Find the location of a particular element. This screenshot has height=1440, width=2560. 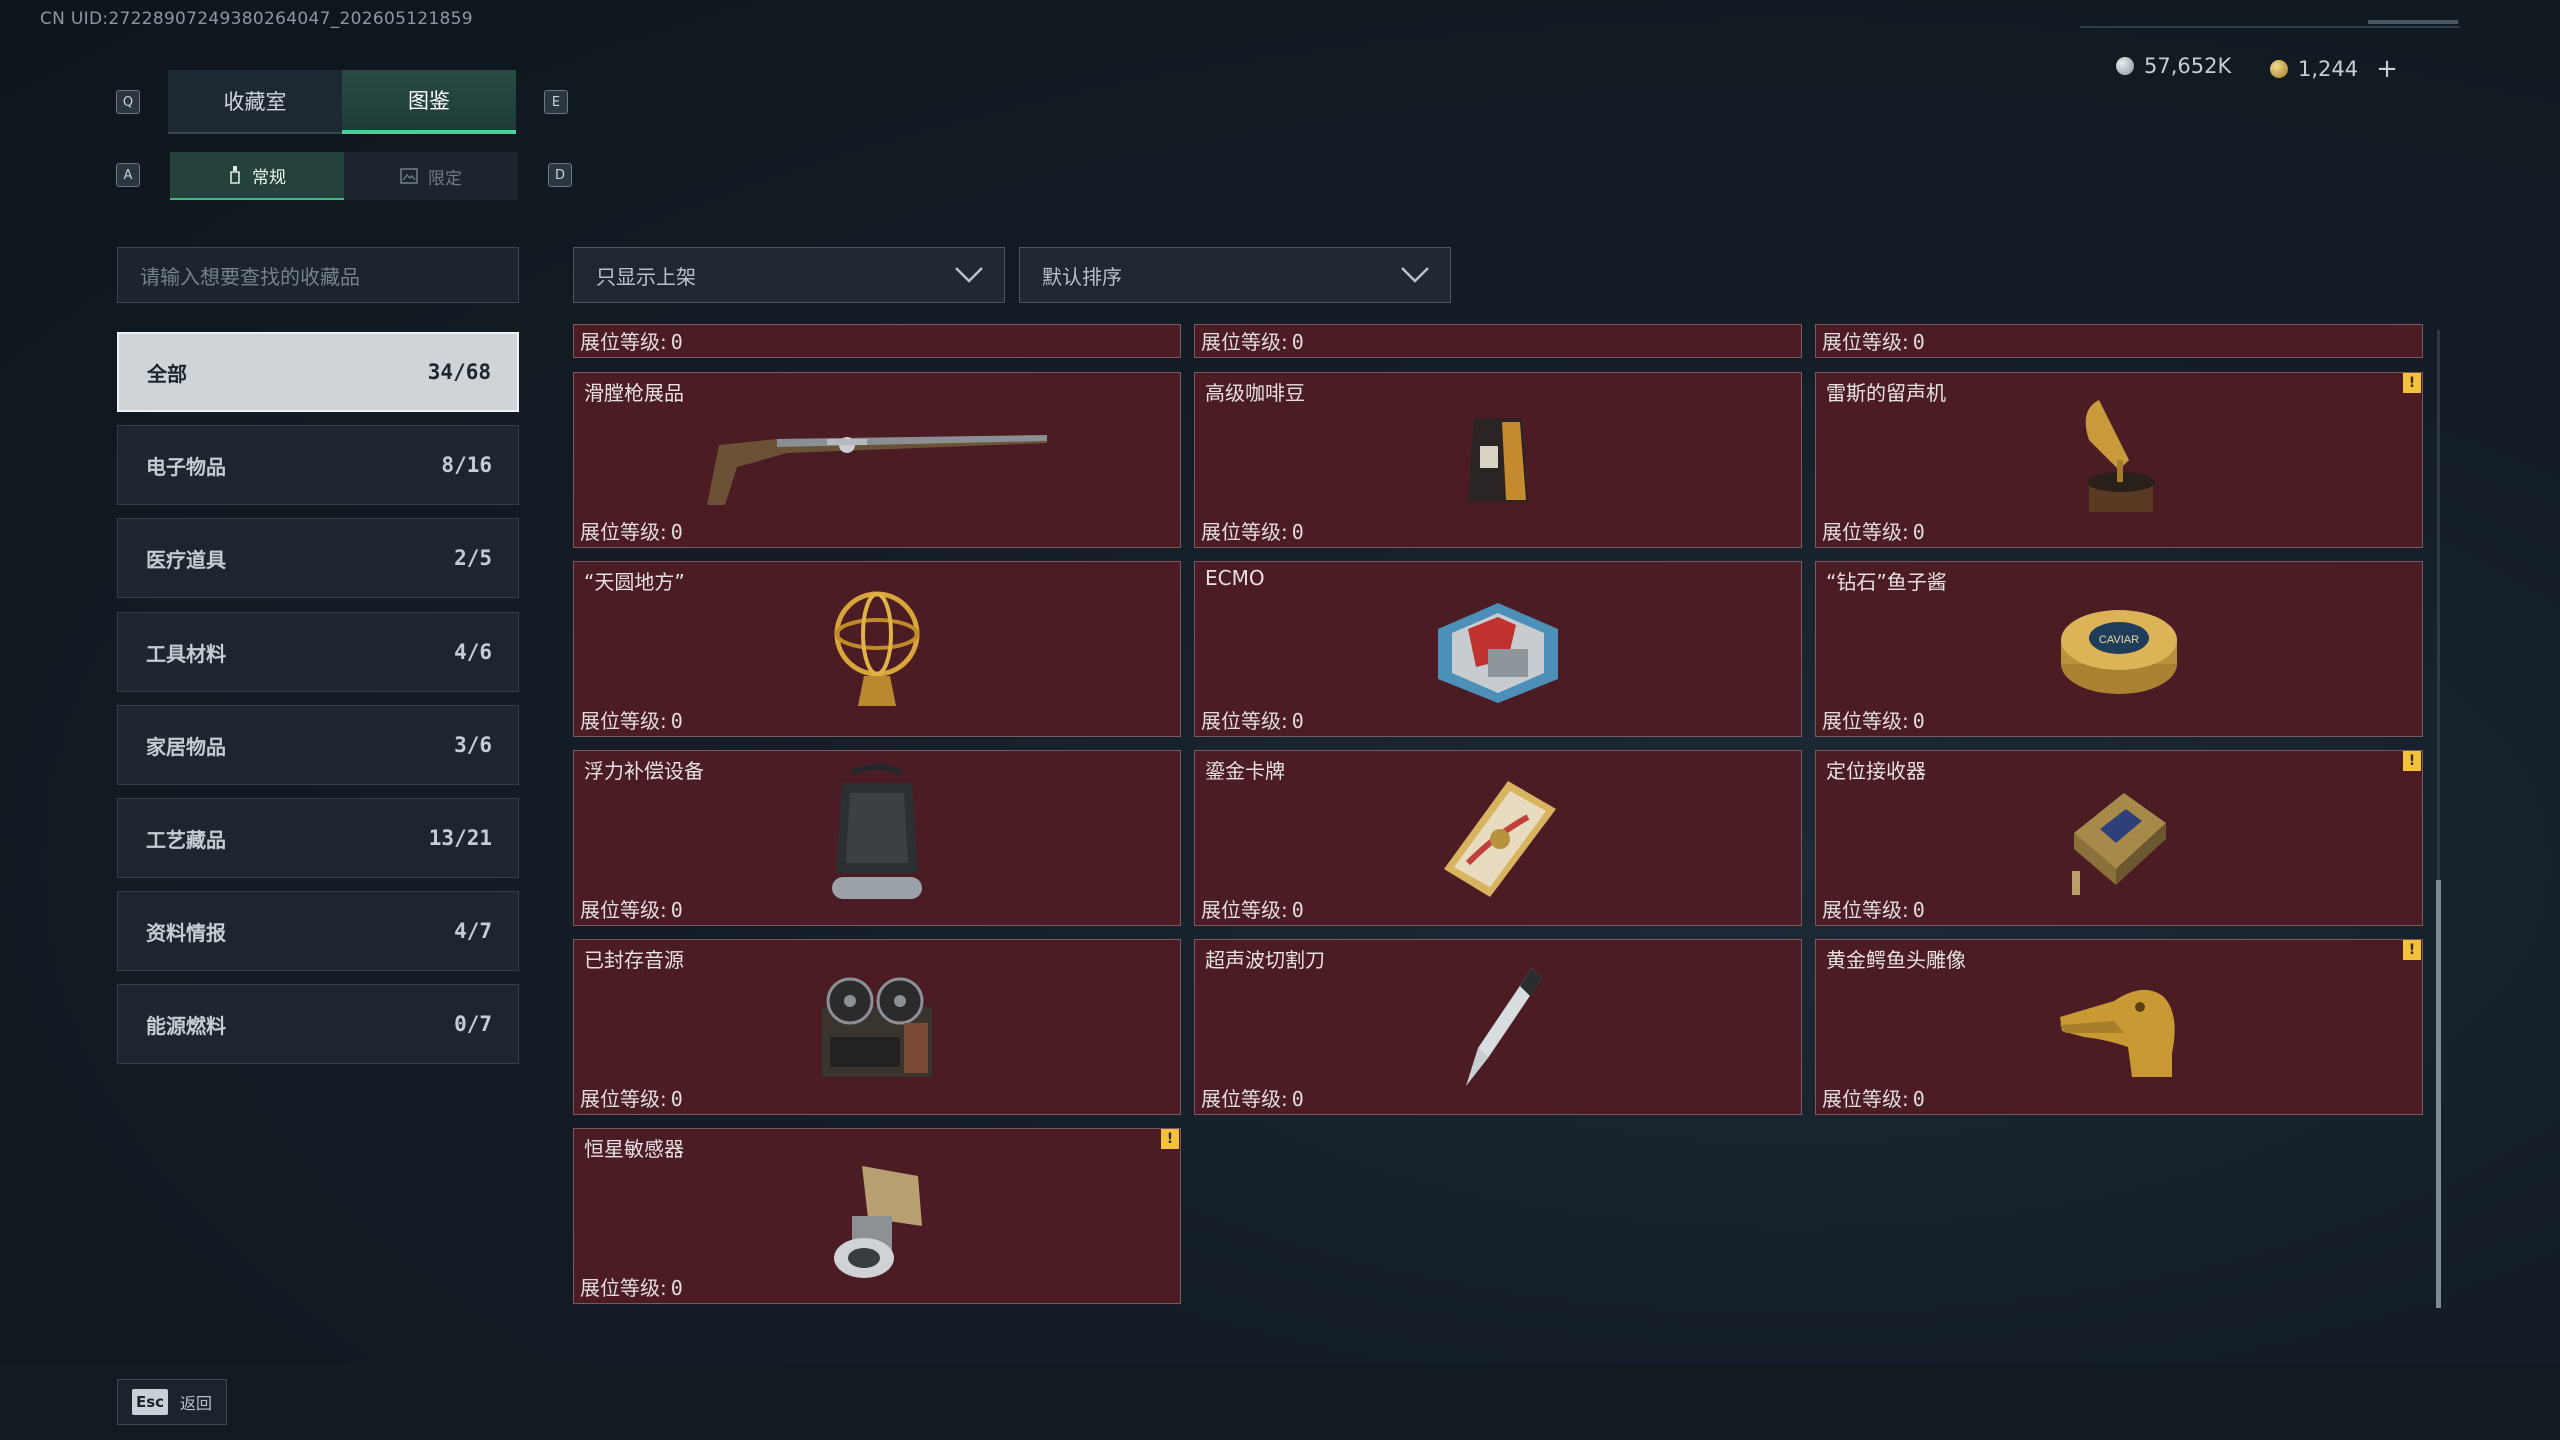

category-count: 4/7 is located at coordinates (473, 931).